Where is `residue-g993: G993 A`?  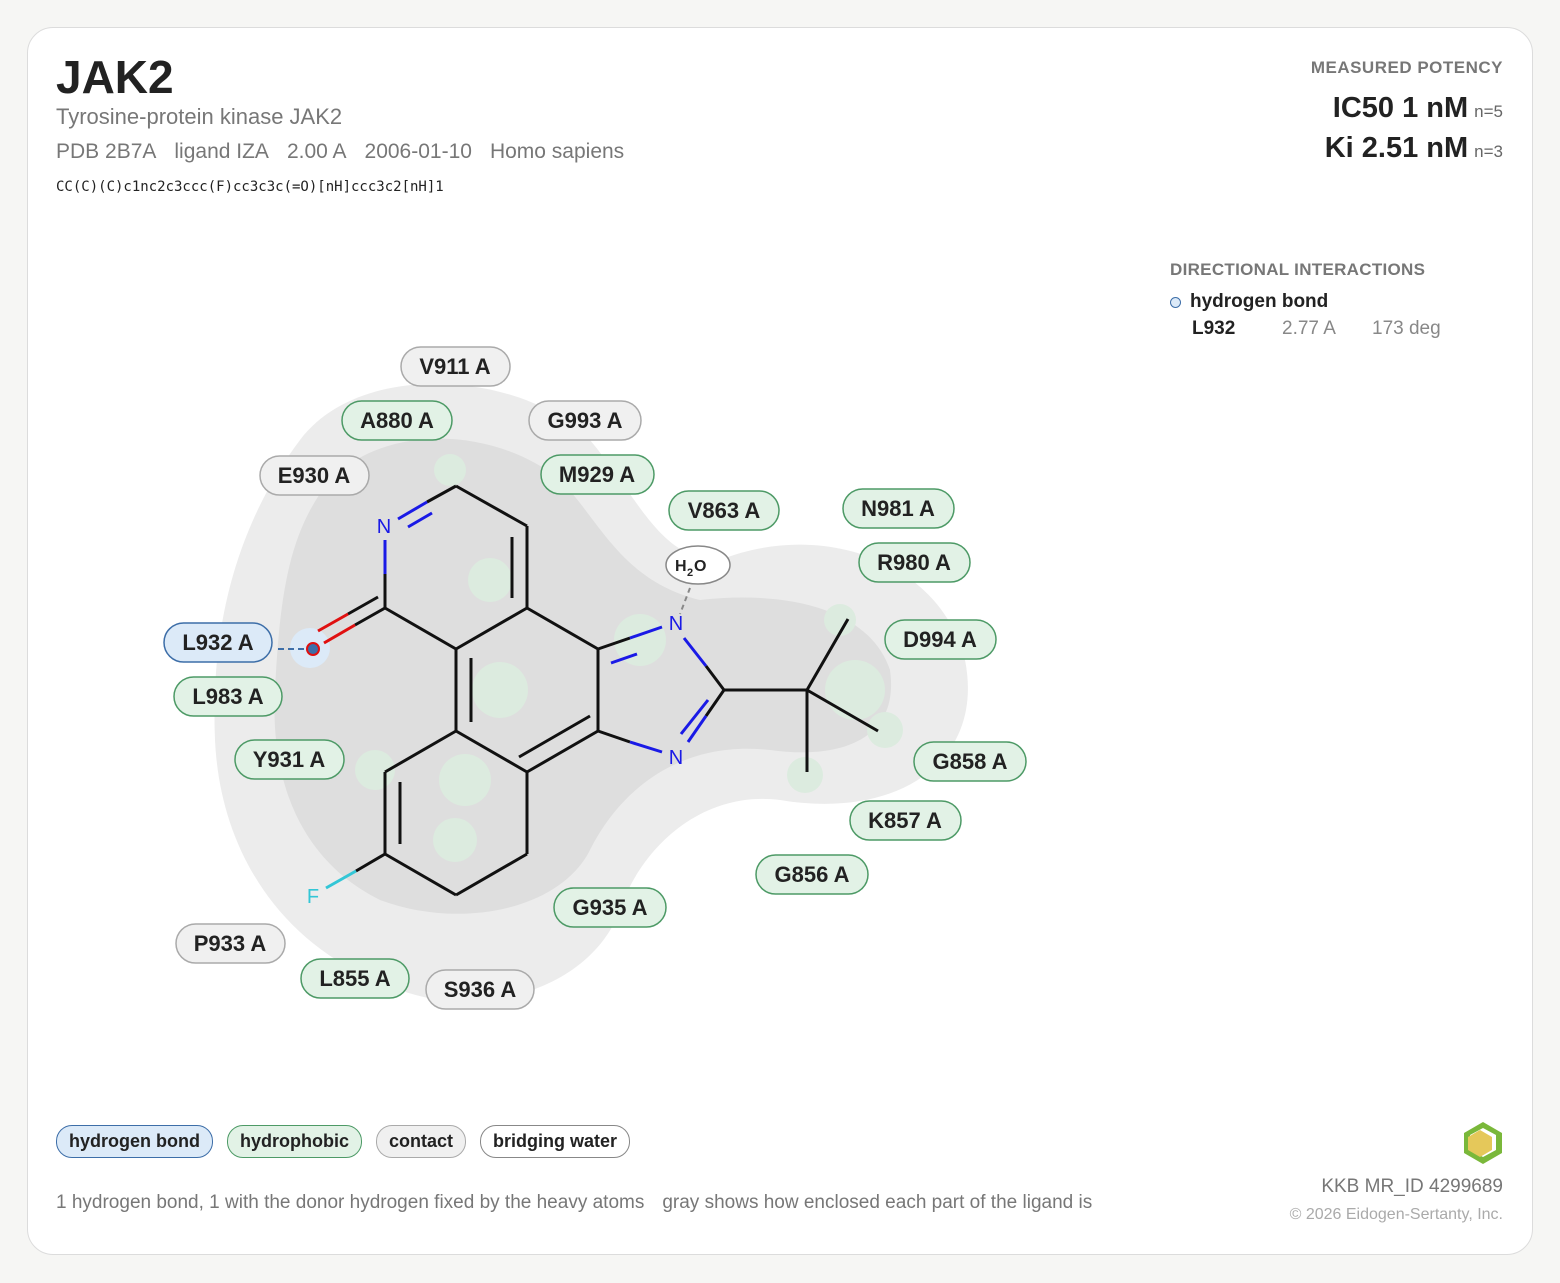 residue-g993: G993 A is located at coordinates (585, 420).